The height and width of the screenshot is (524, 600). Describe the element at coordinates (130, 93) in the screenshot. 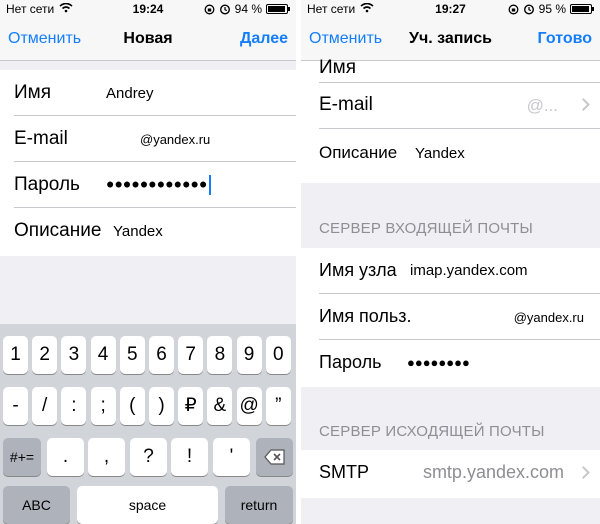

I see `name-field: Andrey` at that location.